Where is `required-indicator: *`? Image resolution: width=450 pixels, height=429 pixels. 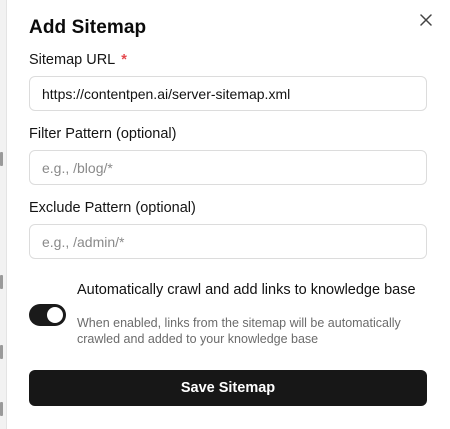
required-indicator: * is located at coordinates (124, 60).